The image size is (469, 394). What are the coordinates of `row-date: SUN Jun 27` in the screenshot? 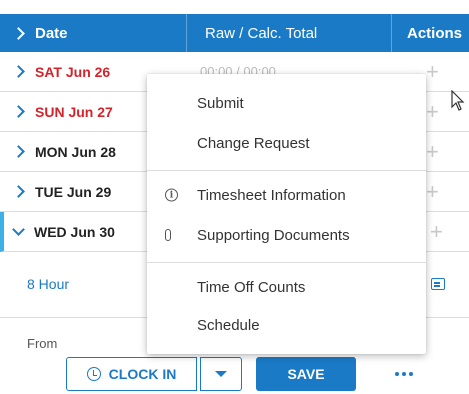 It's located at (62, 111).